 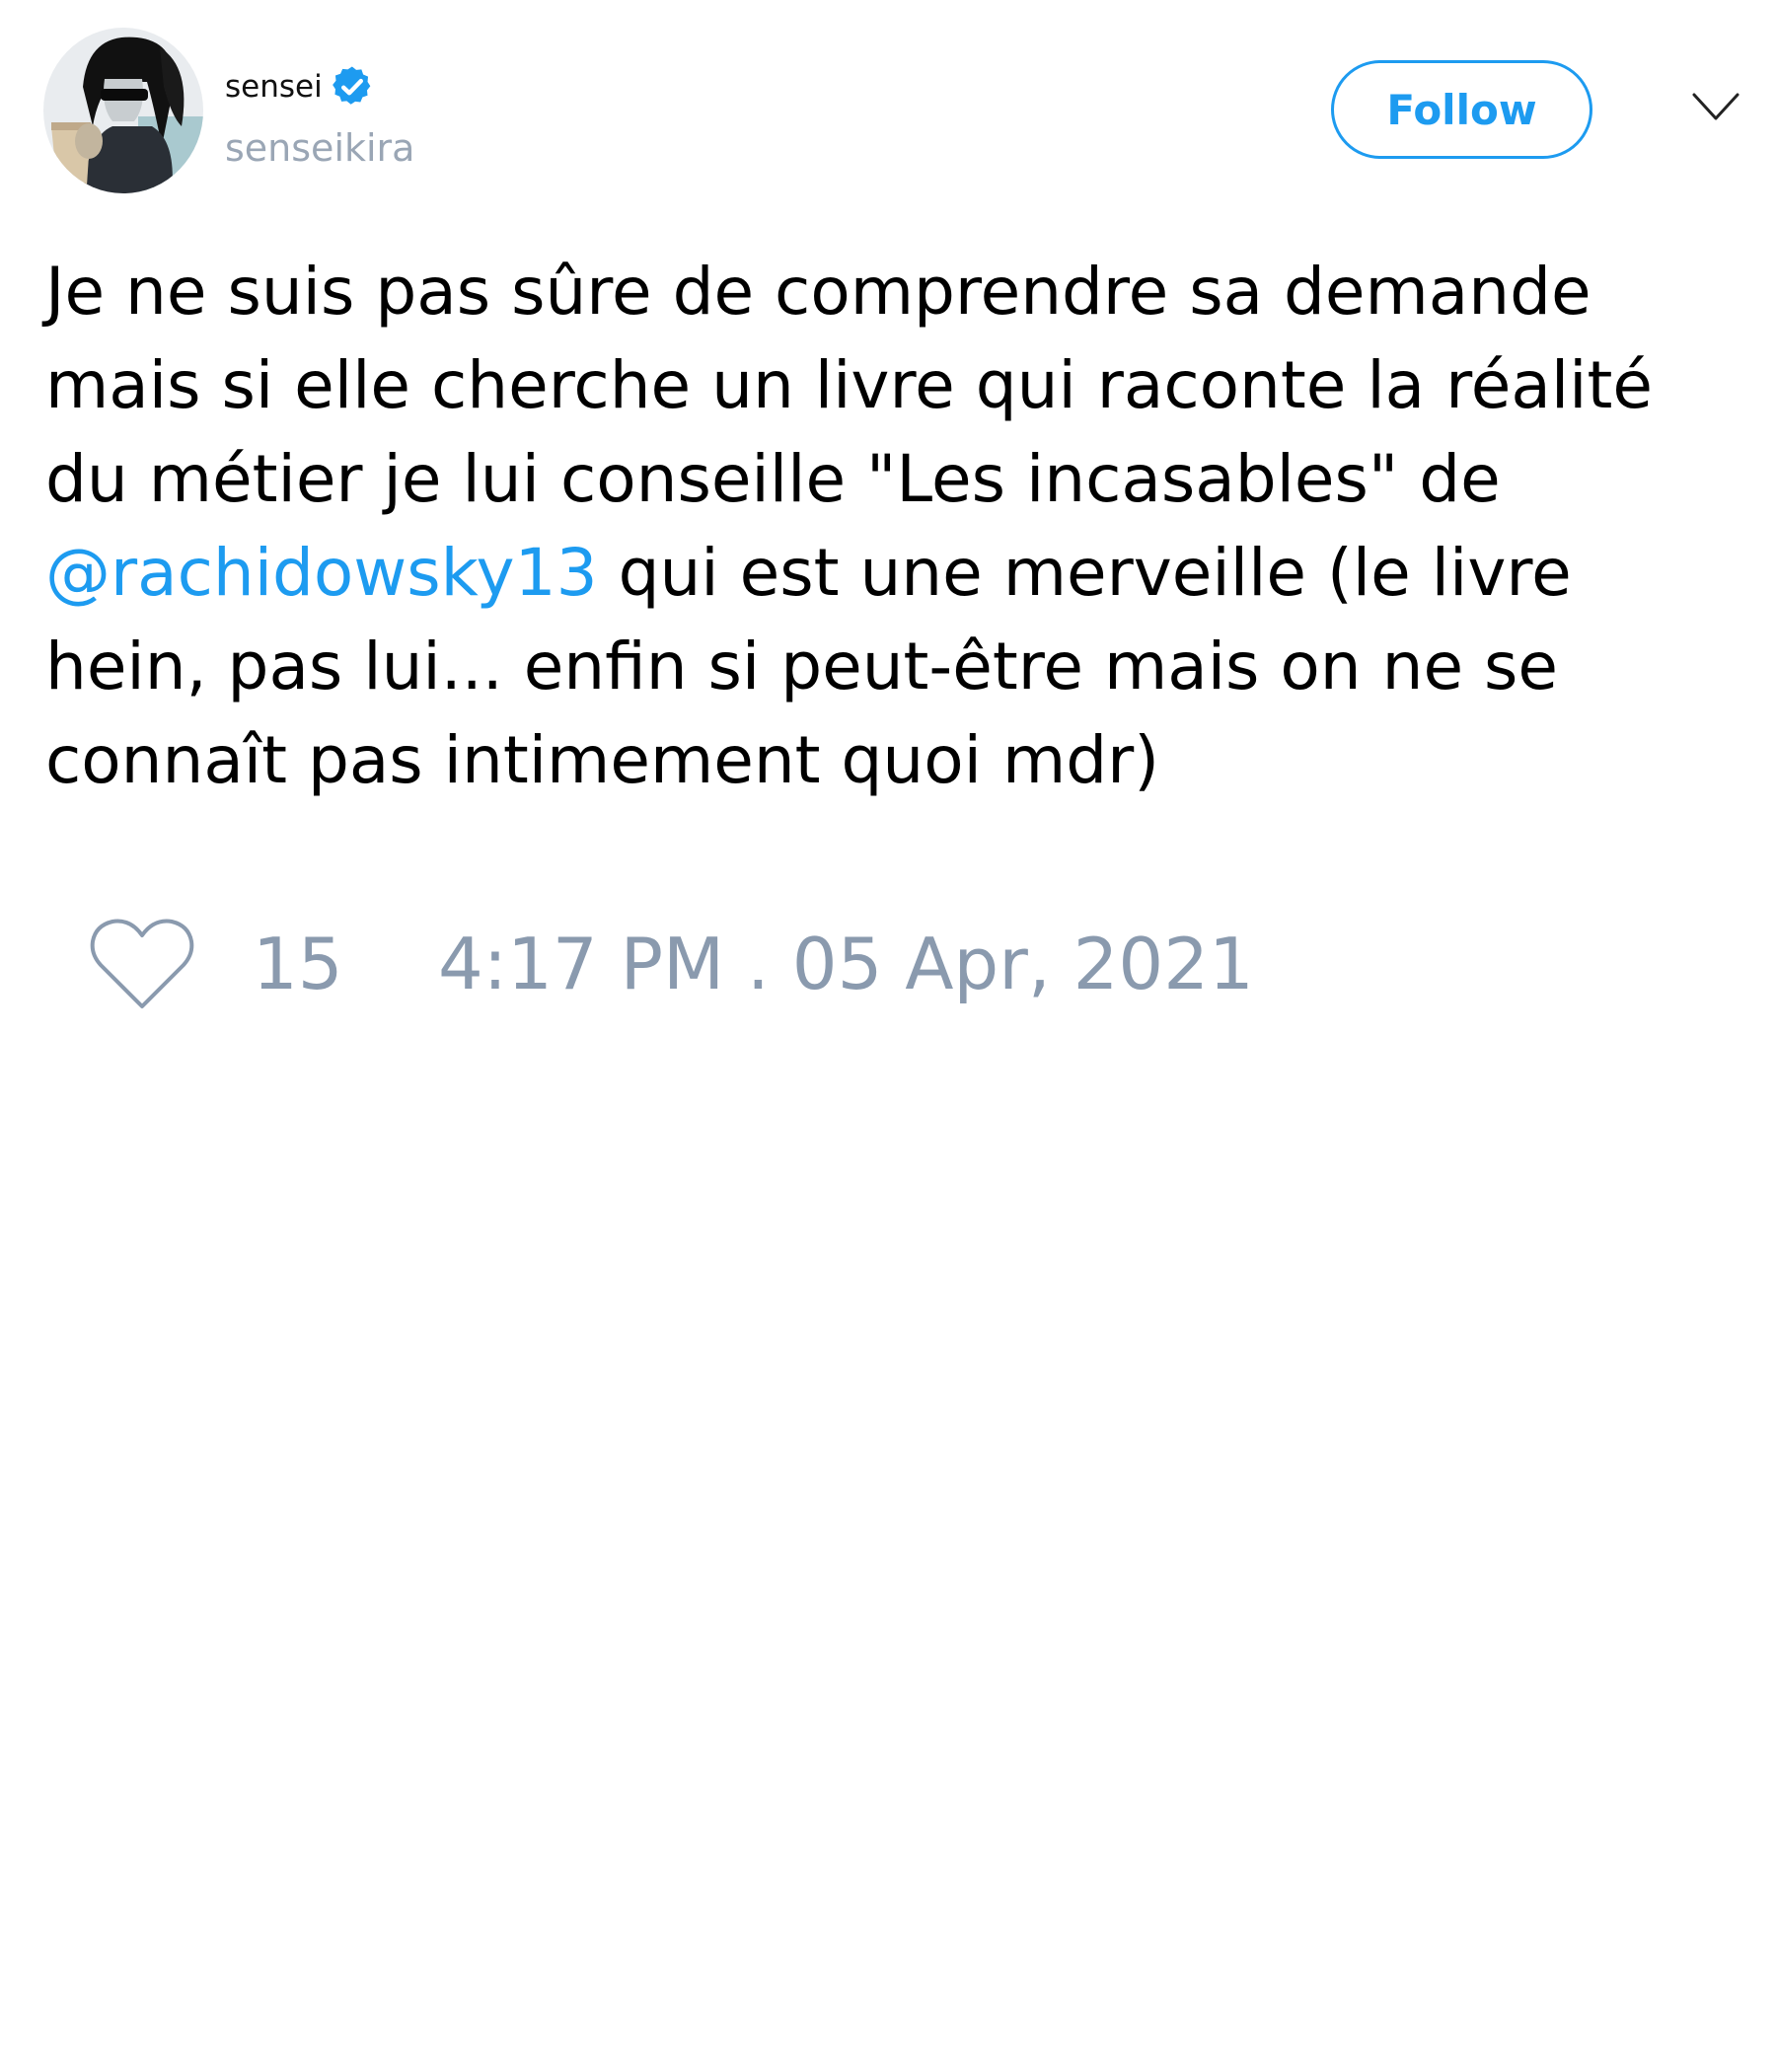 What do you see at coordinates (322, 573) in the screenshot?
I see `mention-link: @rachidowsky13` at bounding box center [322, 573].